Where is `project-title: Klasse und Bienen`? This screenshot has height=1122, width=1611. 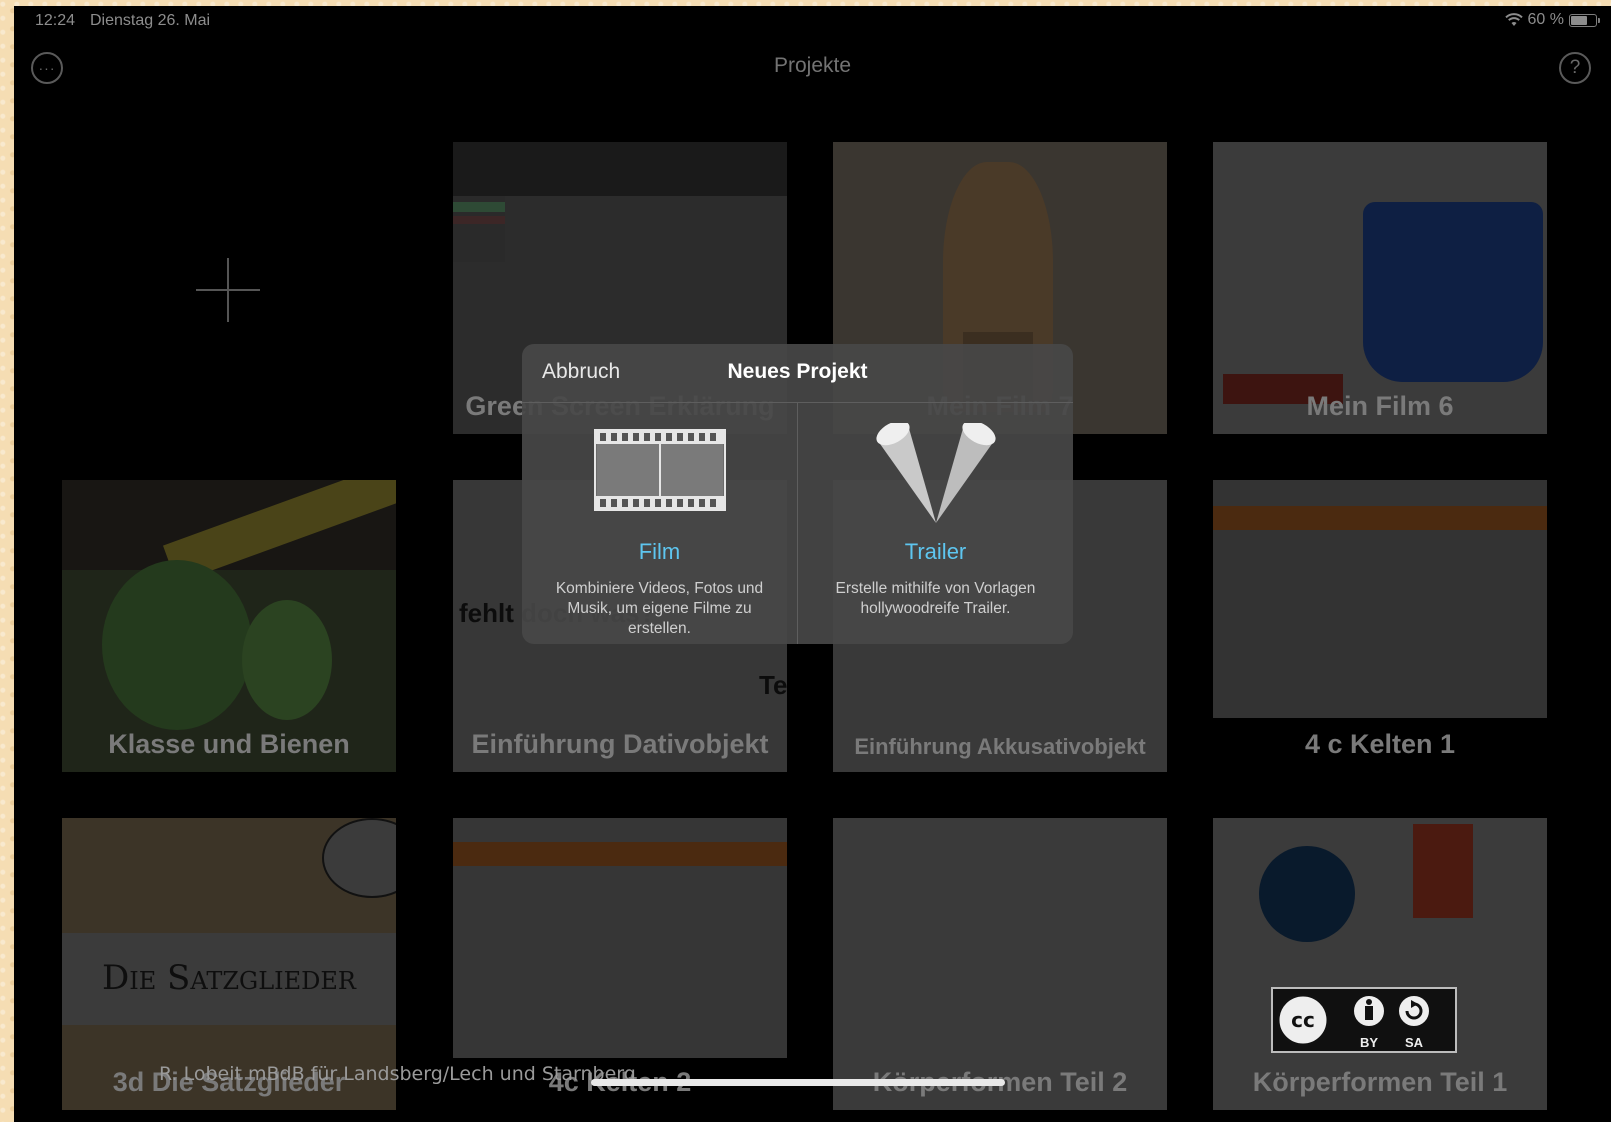
project-title: Klasse und Bienen is located at coordinates (229, 744).